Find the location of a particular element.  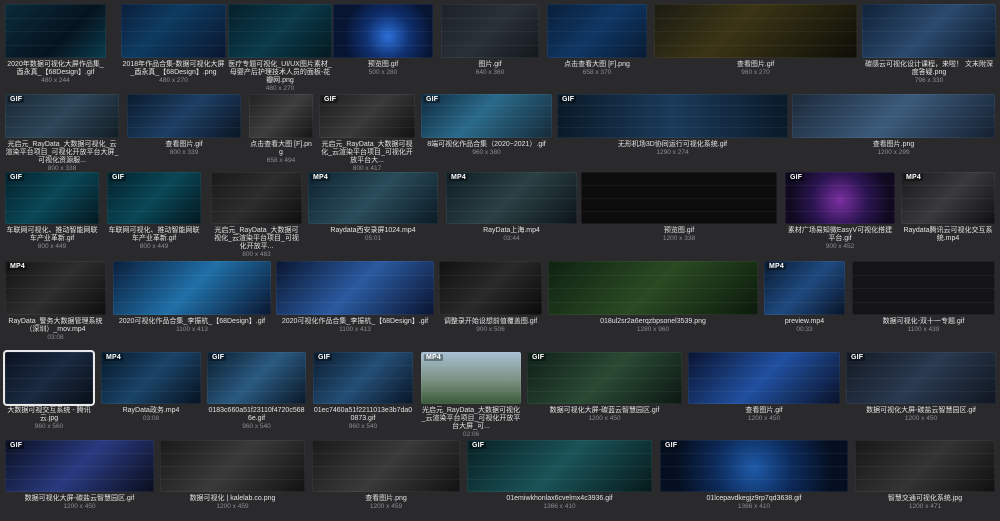

file-tile: 点击查看大图 [F].png 658 x 494 is located at coordinates (281, 129).